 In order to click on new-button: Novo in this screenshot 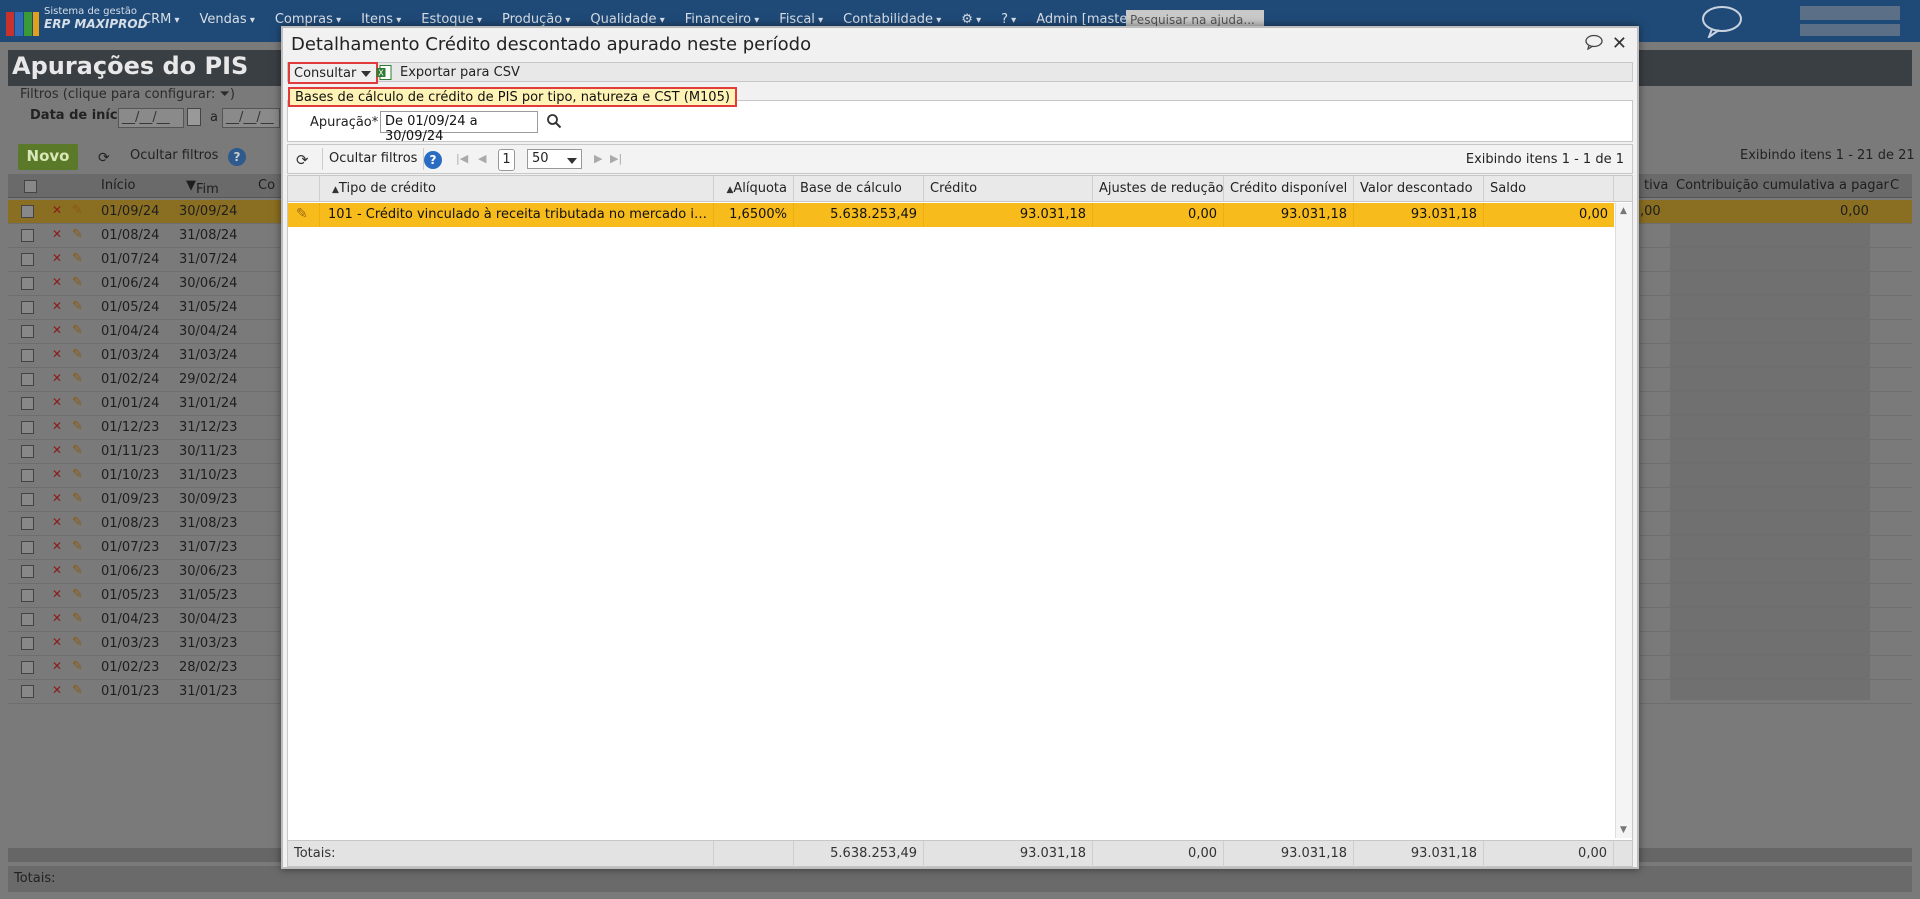, I will do `click(48, 157)`.